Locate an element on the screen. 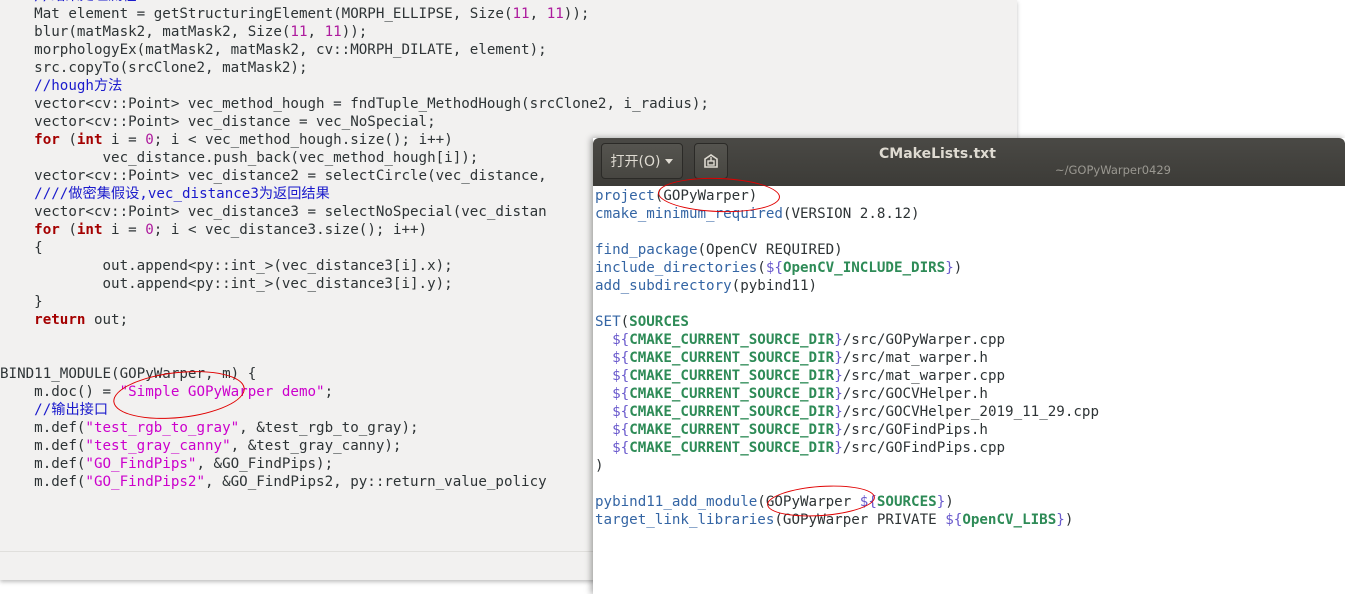 Image resolution: width=1345 pixels, height=594 pixels. code-token: "GO_FindPips" is located at coordinates (141, 464).